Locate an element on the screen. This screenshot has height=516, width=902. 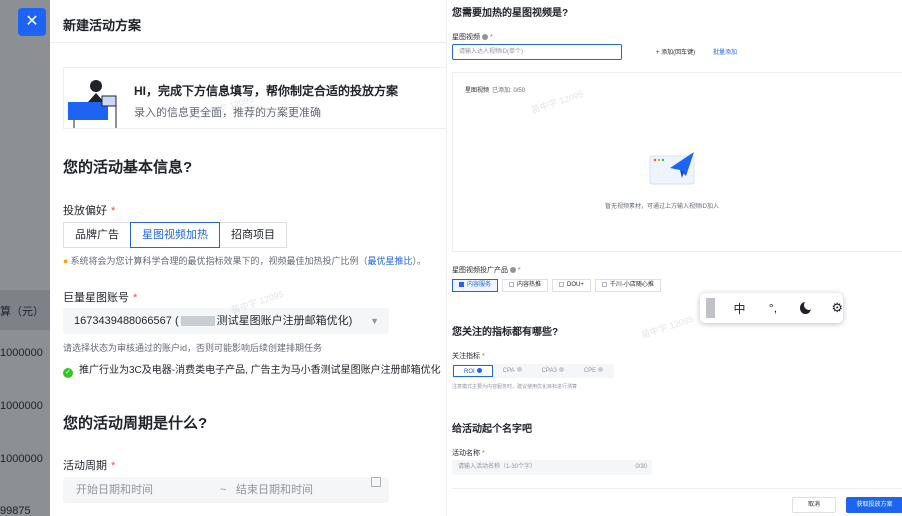
product-checkbox-content-hot: 内容热推 is located at coordinates (525, 285).